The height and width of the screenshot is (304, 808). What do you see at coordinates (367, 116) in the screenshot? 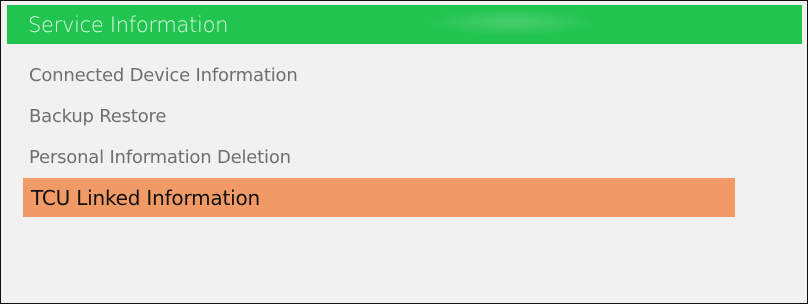
I see `menu-item-backup-restore: Backup Restore` at bounding box center [367, 116].